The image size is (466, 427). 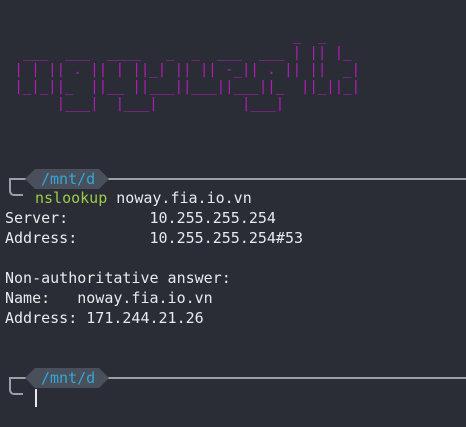 What do you see at coordinates (71, 198) in the screenshot?
I see `command-name: nslookup` at bounding box center [71, 198].